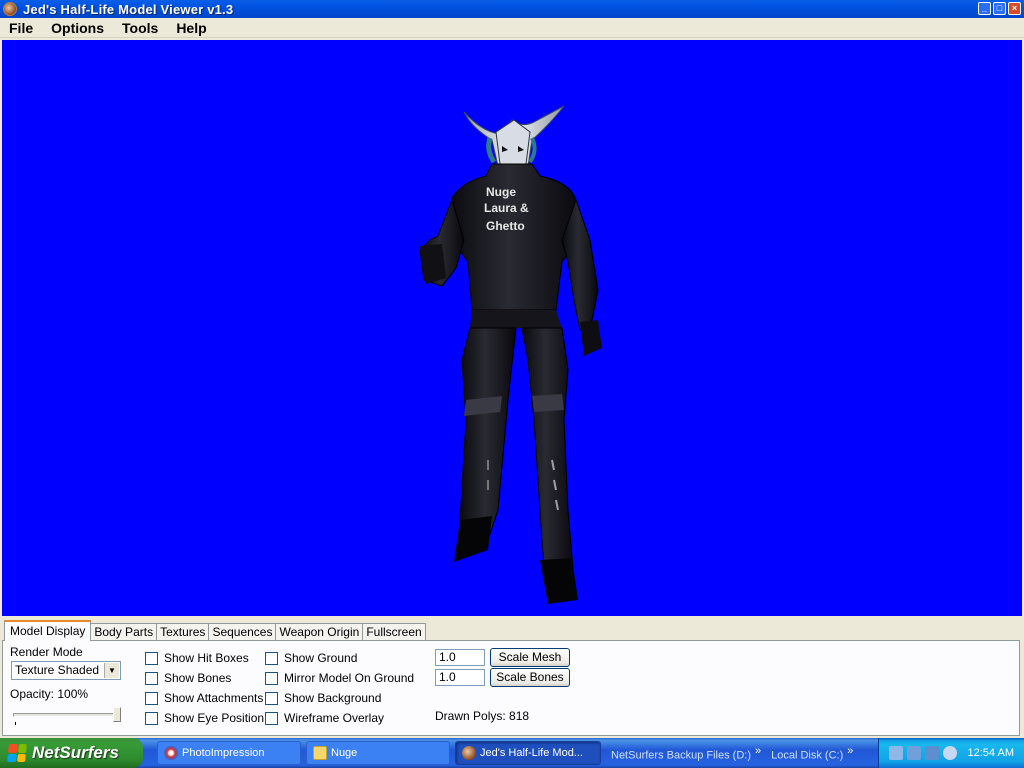 The width and height of the screenshot is (1024, 768). What do you see at coordinates (21, 28) in the screenshot?
I see `menu-file: File` at bounding box center [21, 28].